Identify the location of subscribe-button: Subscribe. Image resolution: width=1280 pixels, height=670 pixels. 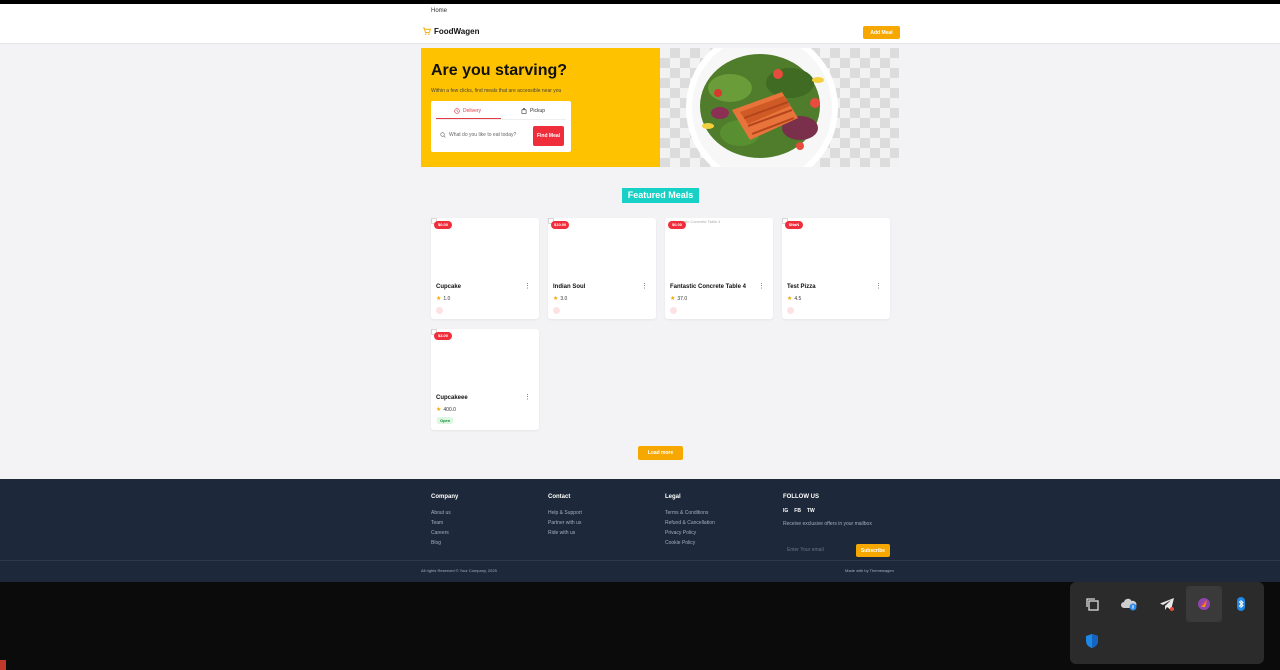
(873, 550).